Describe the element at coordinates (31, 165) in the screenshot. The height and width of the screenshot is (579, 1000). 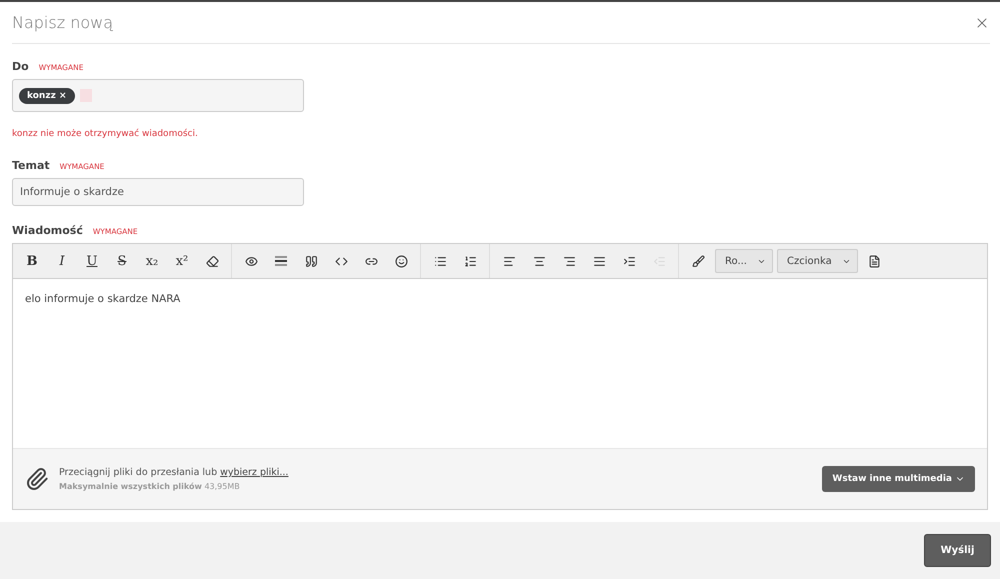
I see `field-label: Temat` at that location.